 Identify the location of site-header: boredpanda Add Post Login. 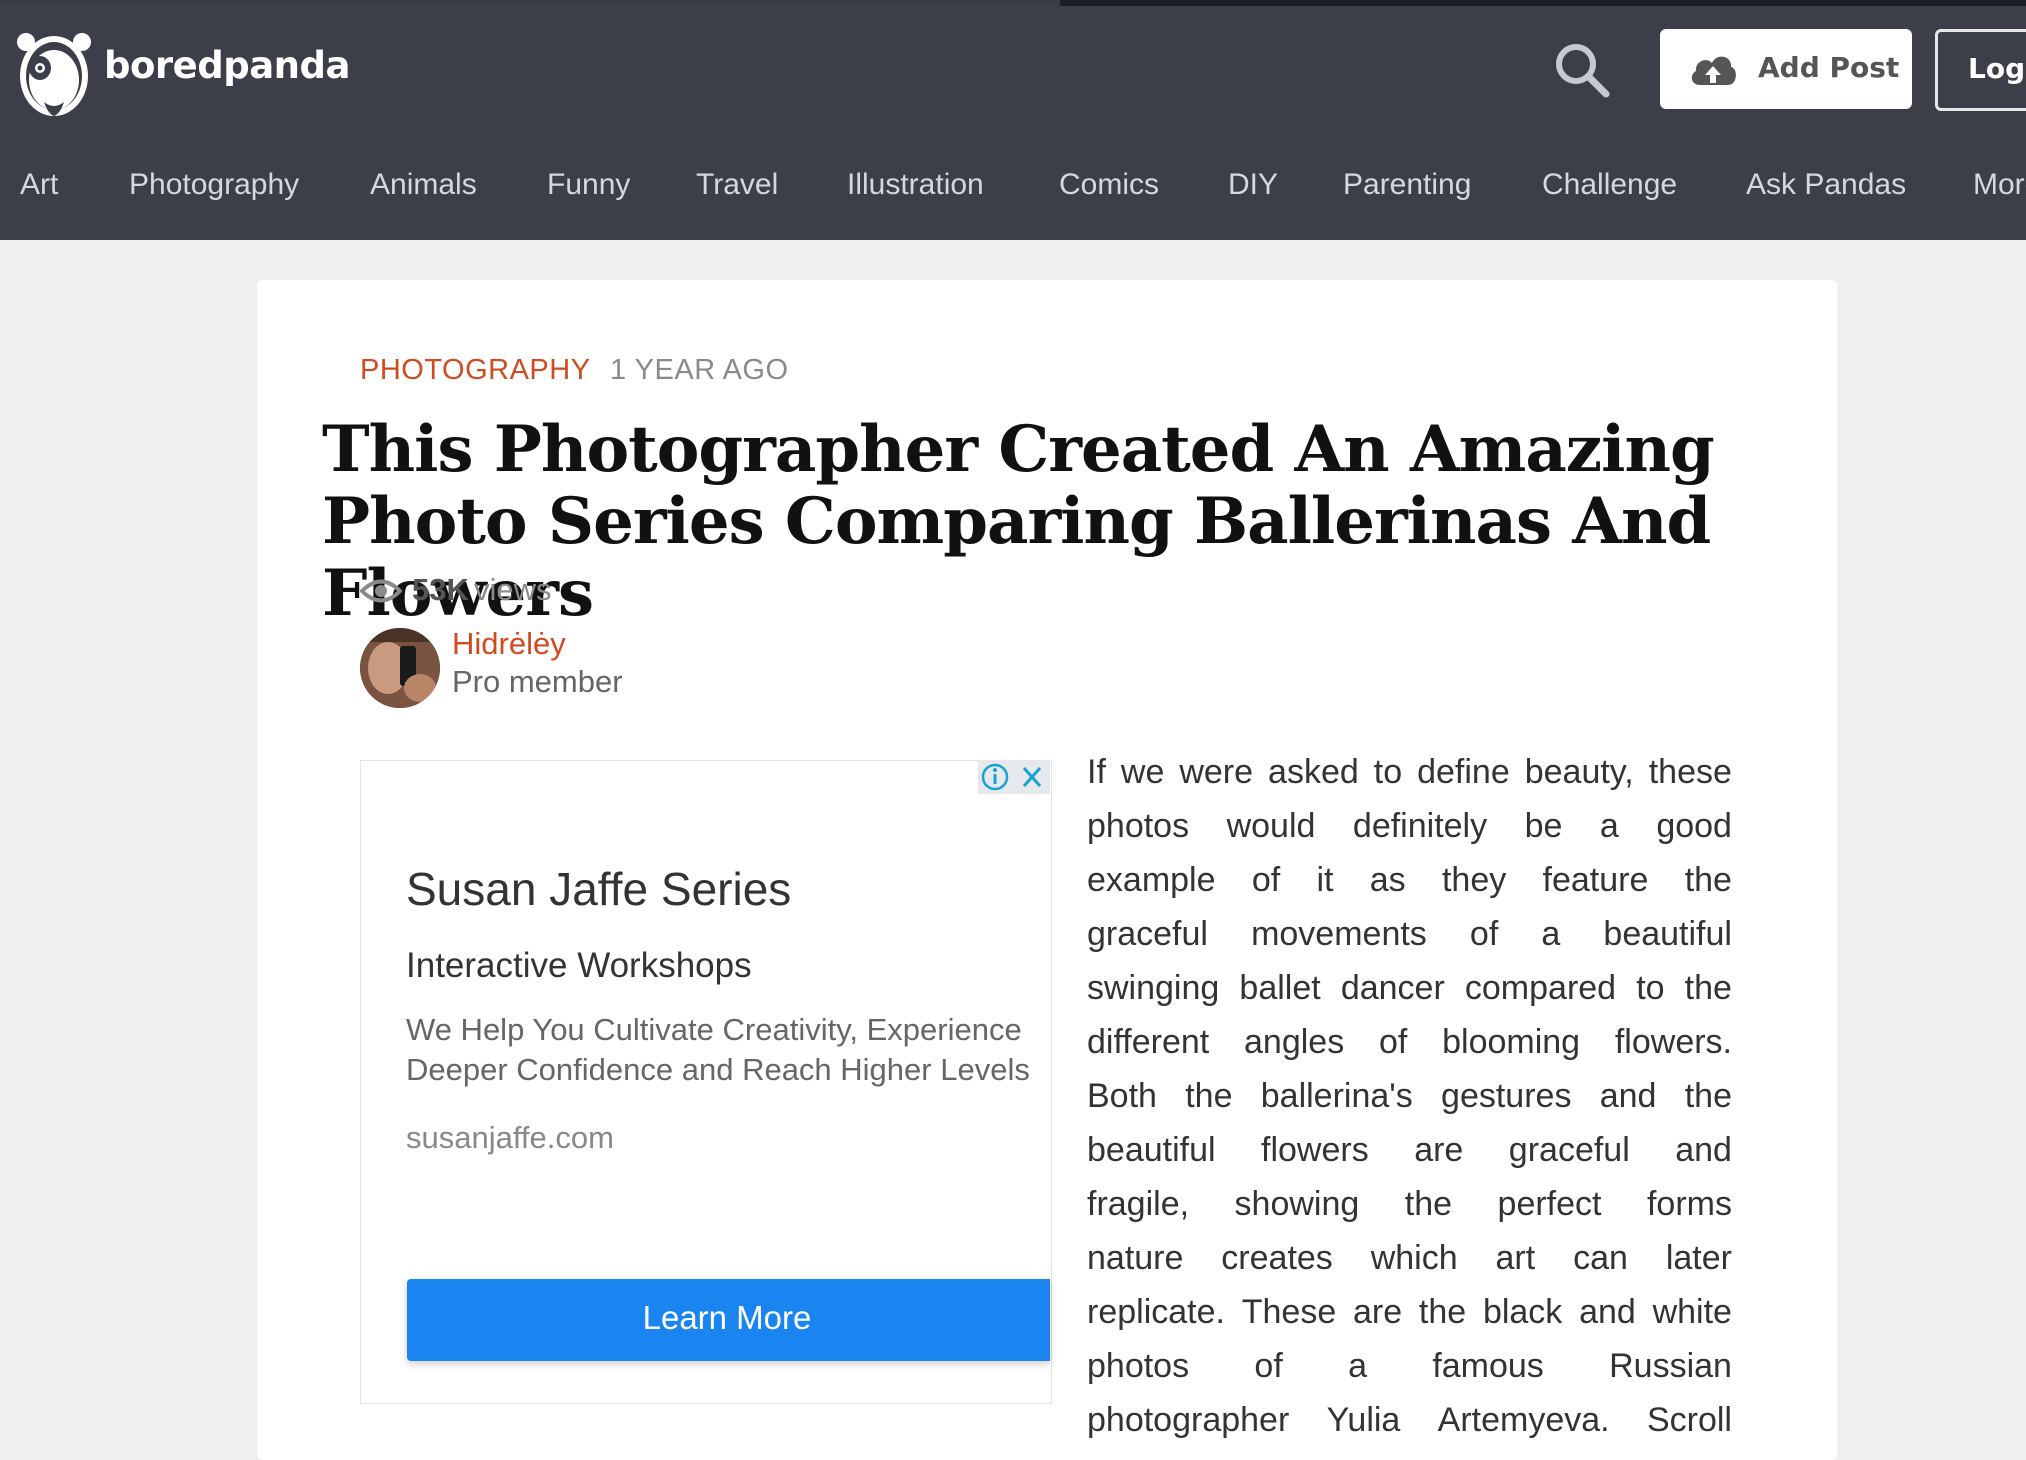
(1013, 70).